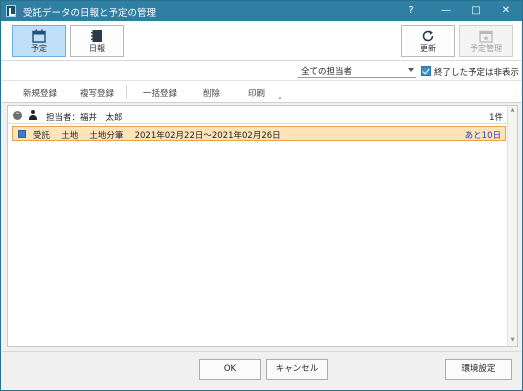 Image resolution: width=523 pixels, height=391 pixels. I want to click on refresh-button: 更新, so click(428, 41).